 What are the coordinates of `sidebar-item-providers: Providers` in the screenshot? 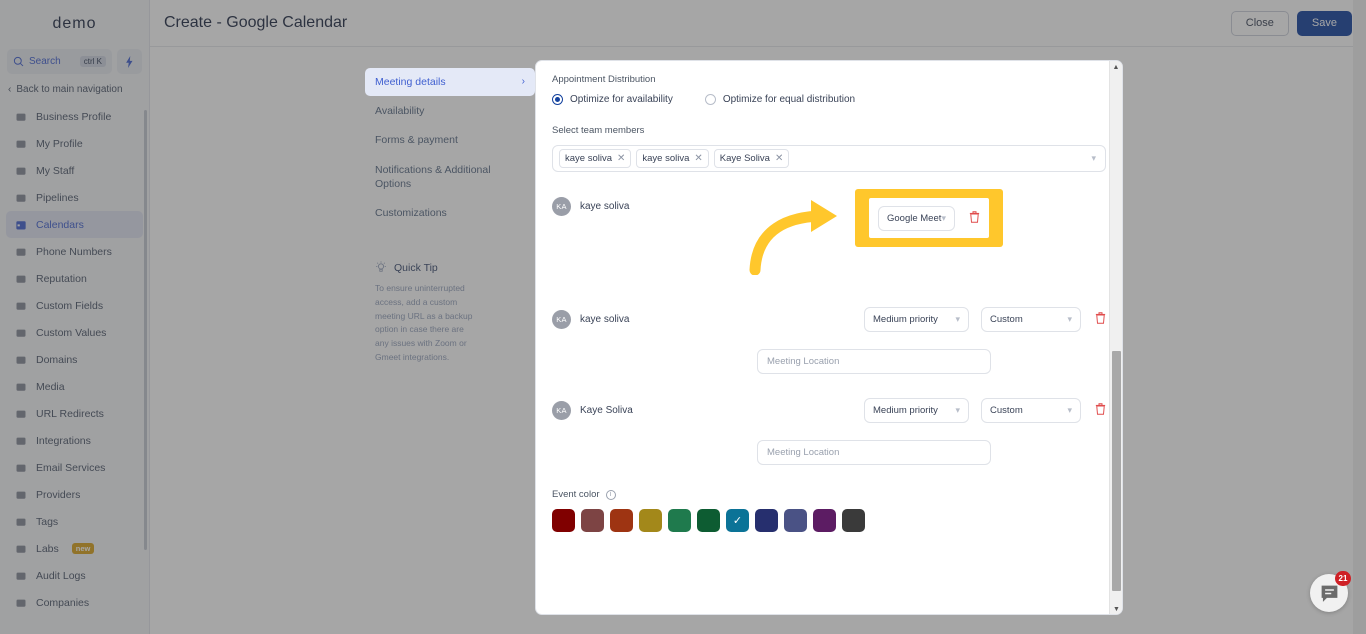 It's located at (74, 494).